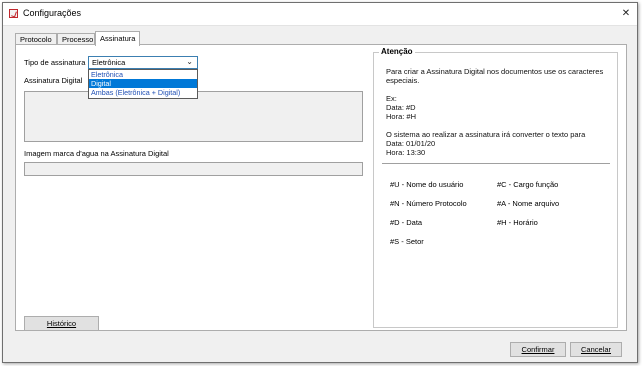  I want to click on attention-text: Hora: 13:30, so click(406, 152).